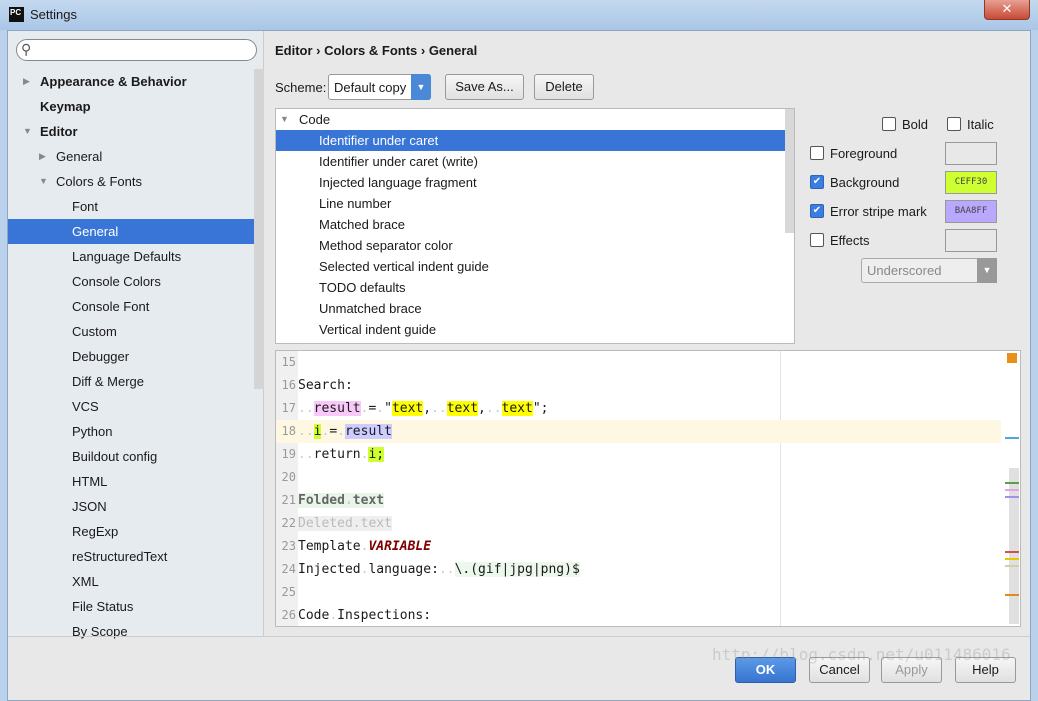 The width and height of the screenshot is (1038, 701). Describe the element at coordinates (131, 131) in the screenshot. I see `sidebar-item: ▼ Editor` at that location.